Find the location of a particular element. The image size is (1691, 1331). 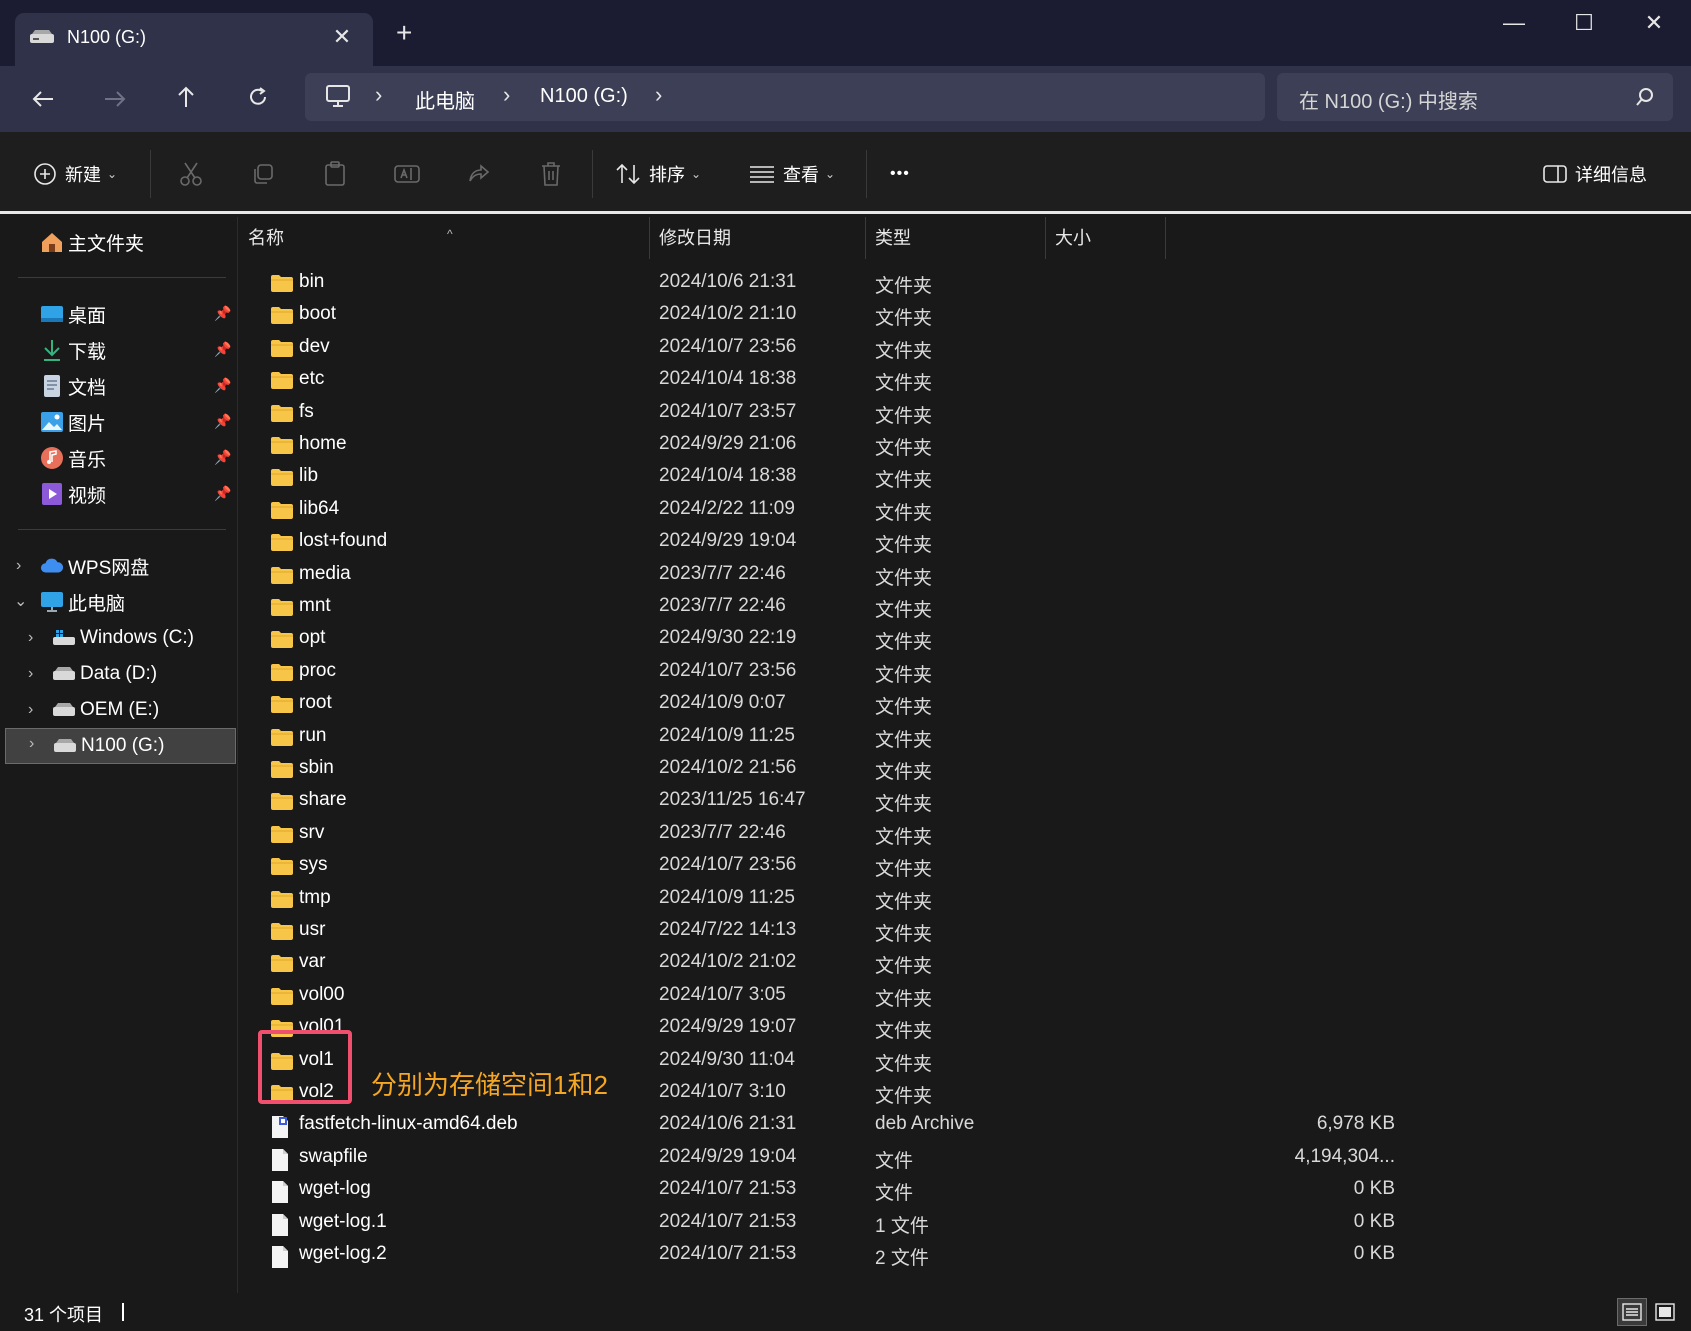

sidebar-item-downloads: 下载 is located at coordinates (73, 350).